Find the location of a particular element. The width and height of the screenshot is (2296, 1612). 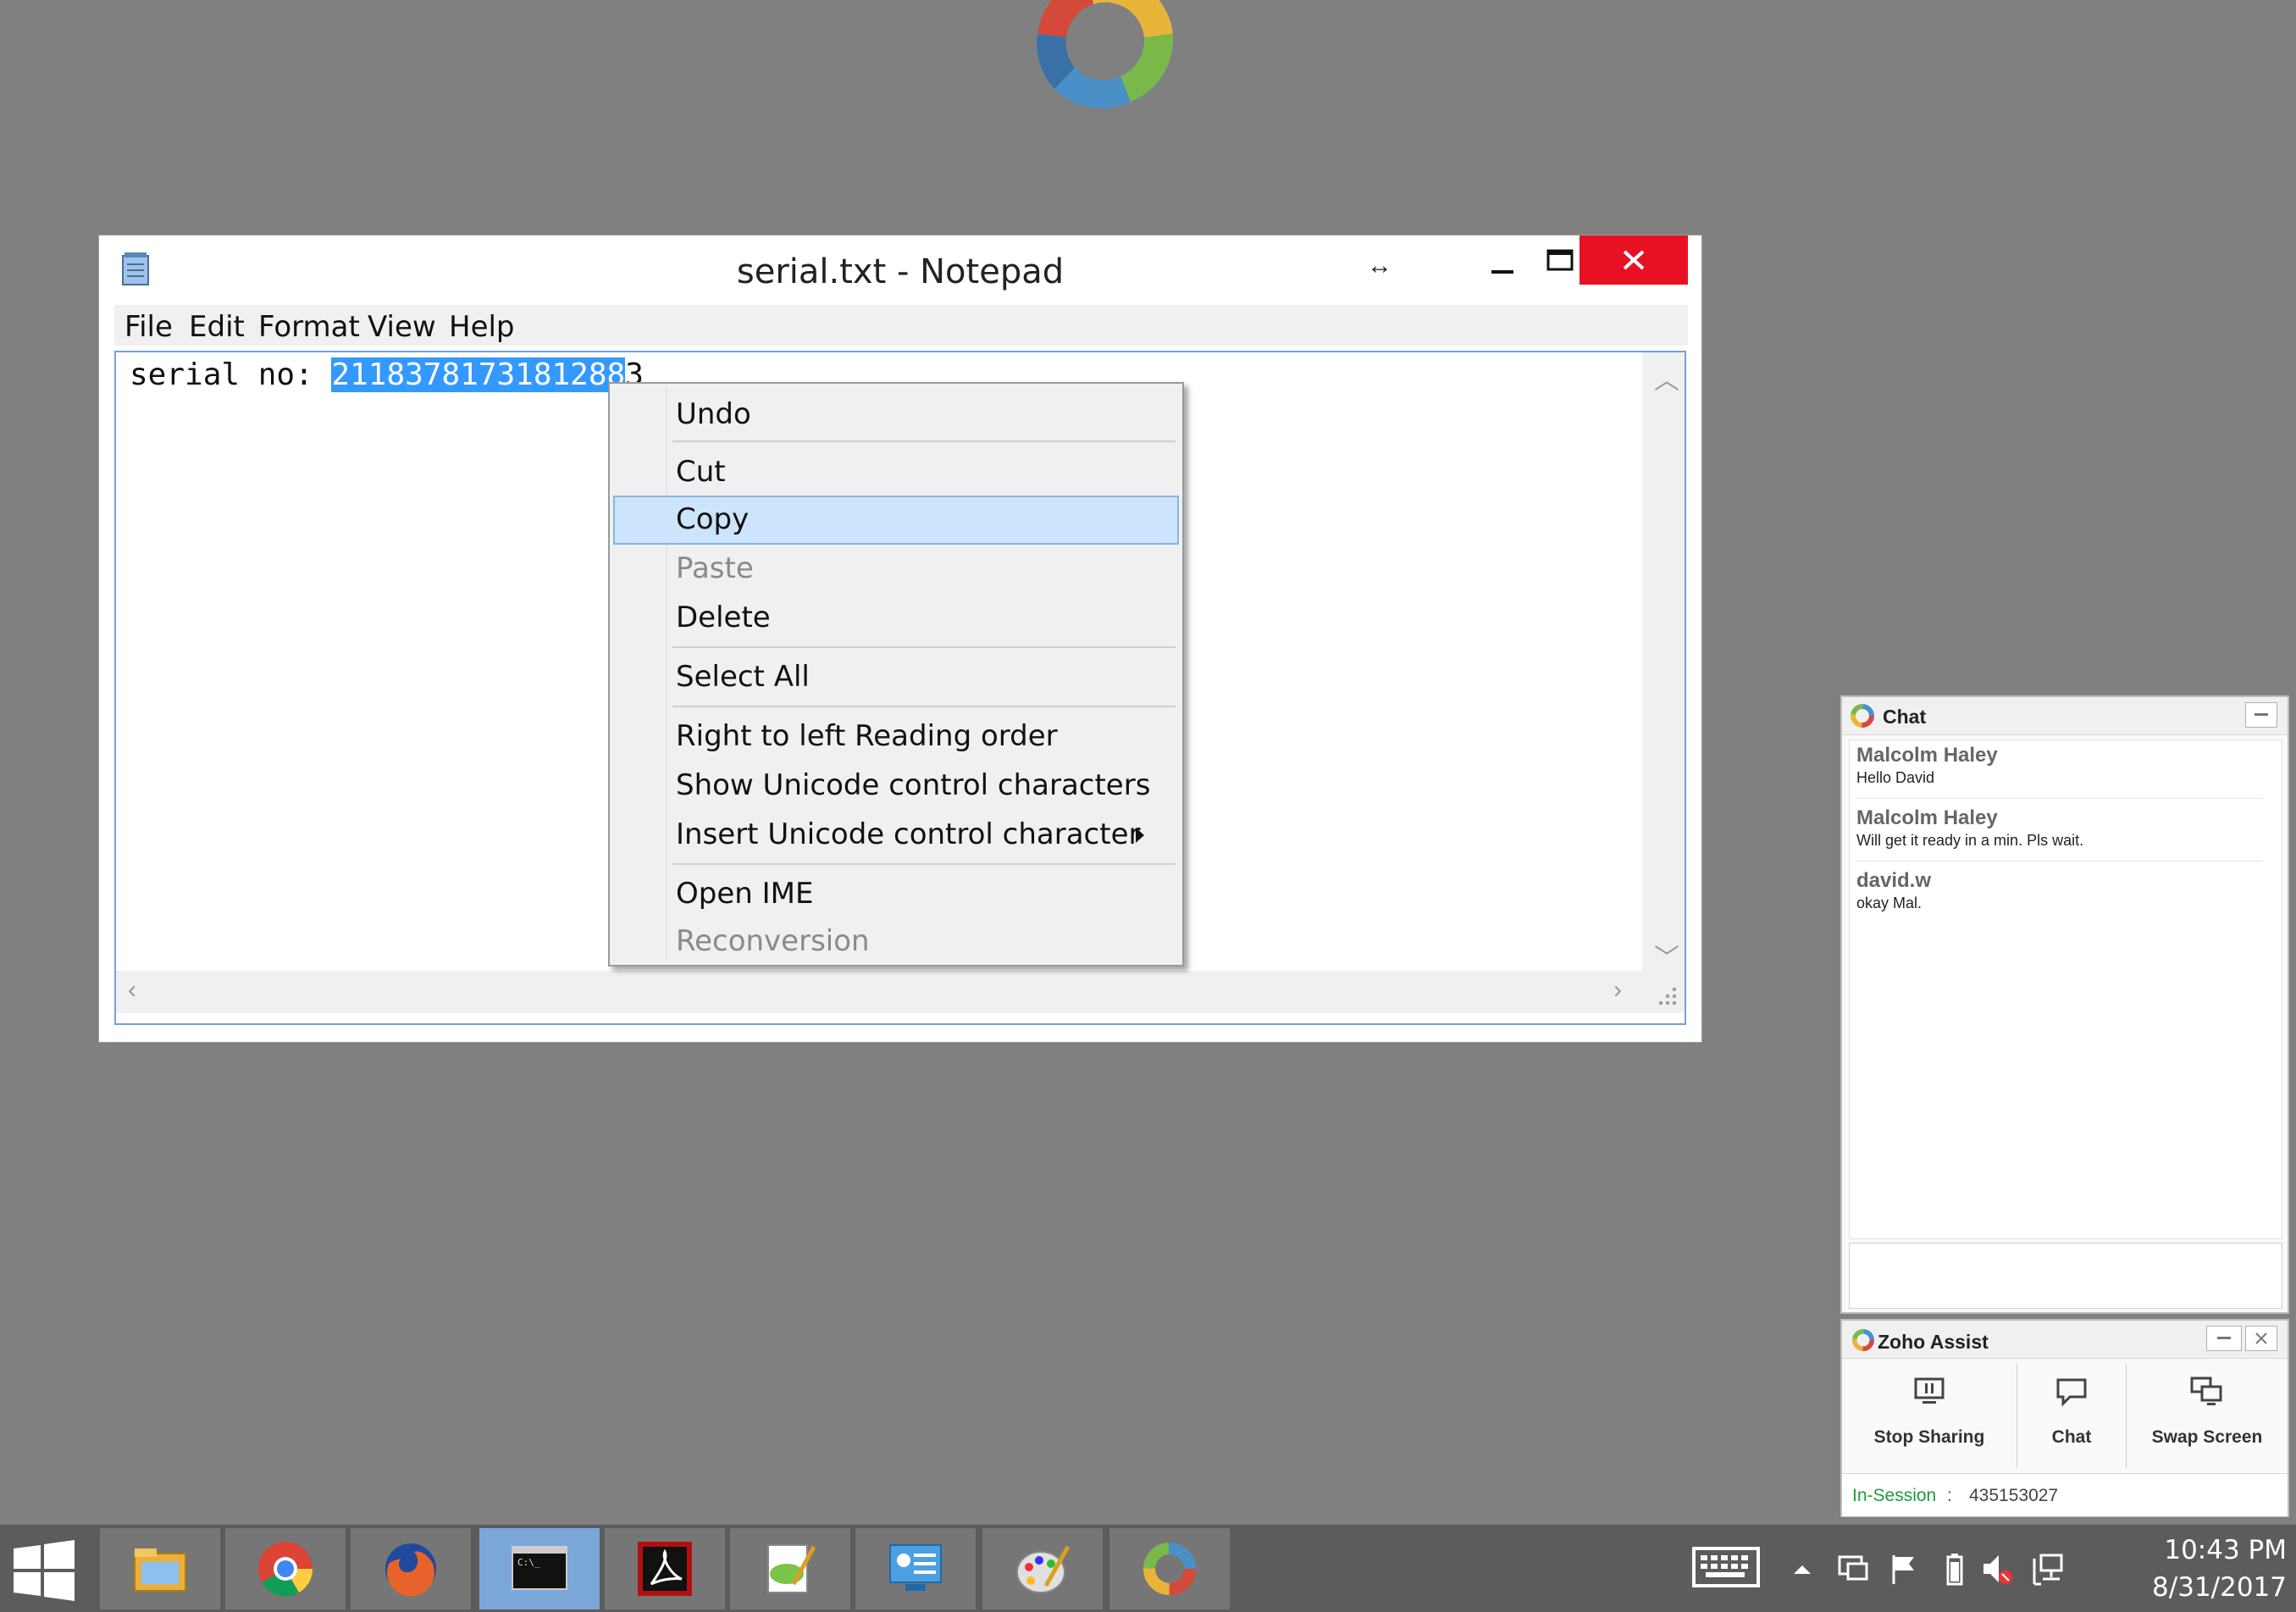

zoho-assist-minimize-button is located at coordinates (2224, 1338).